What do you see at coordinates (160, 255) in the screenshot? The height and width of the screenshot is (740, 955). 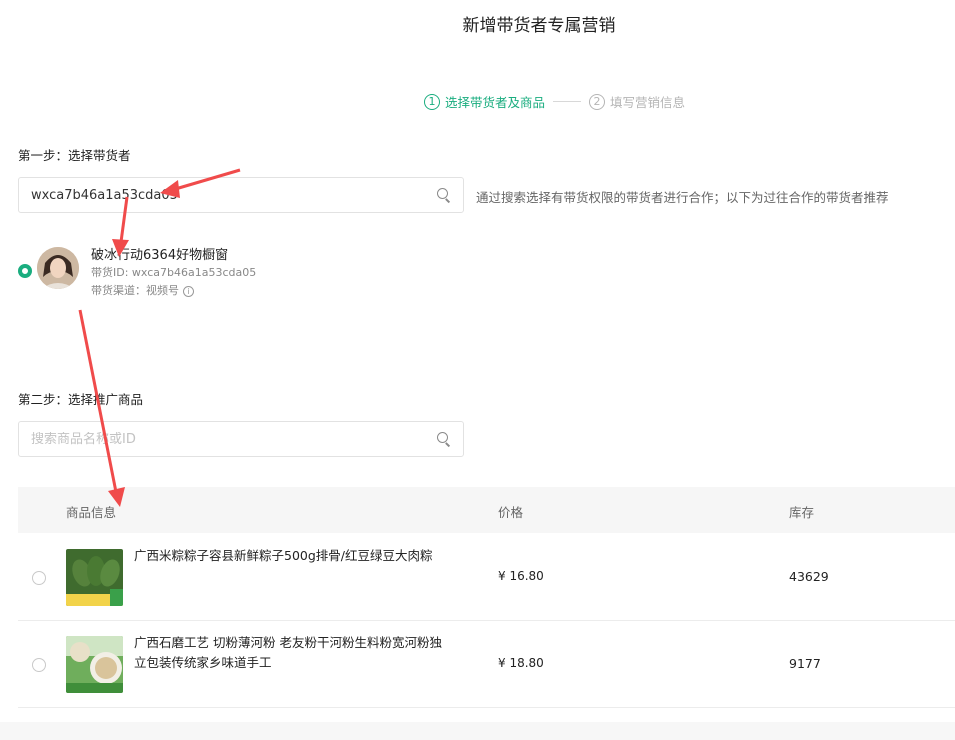 I see `creator-name: 破冰行动6364好物橱窗` at bounding box center [160, 255].